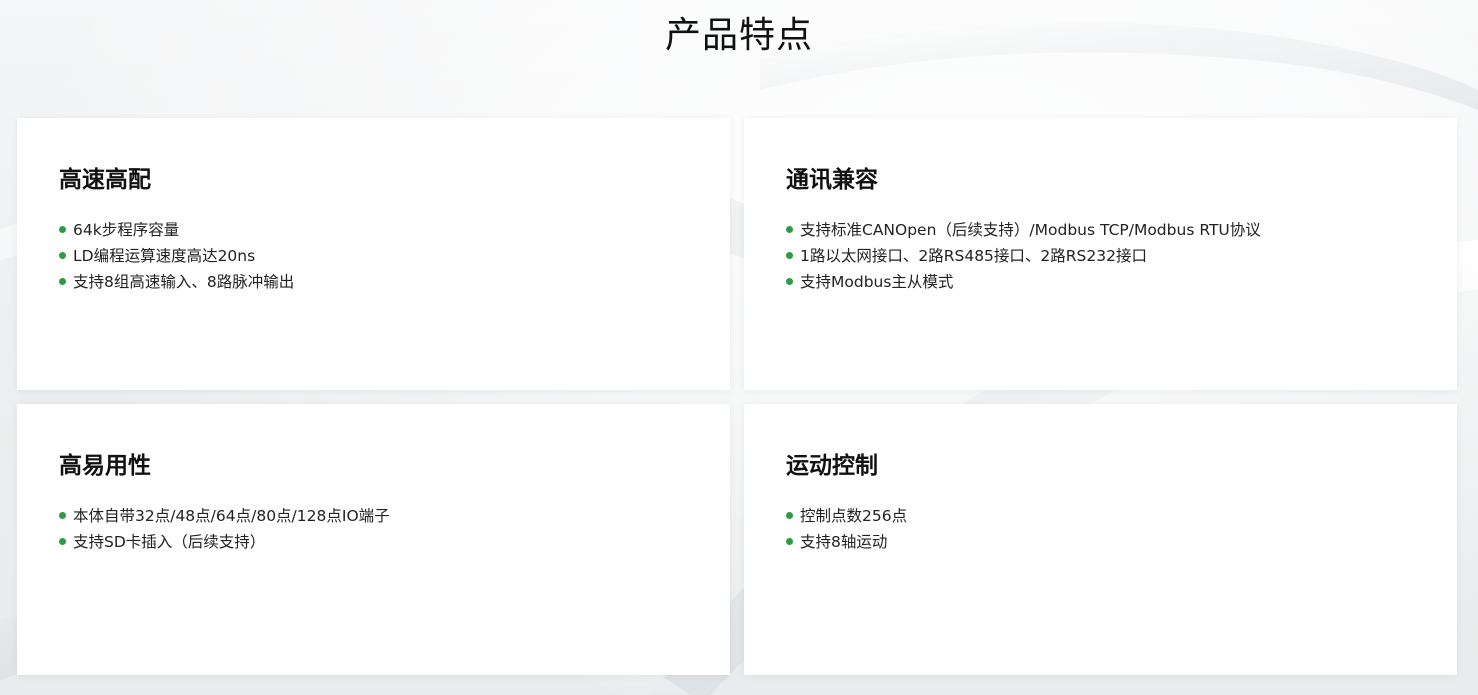 The image size is (1478, 695). I want to click on feature-text: 控制点数256点, so click(854, 516).